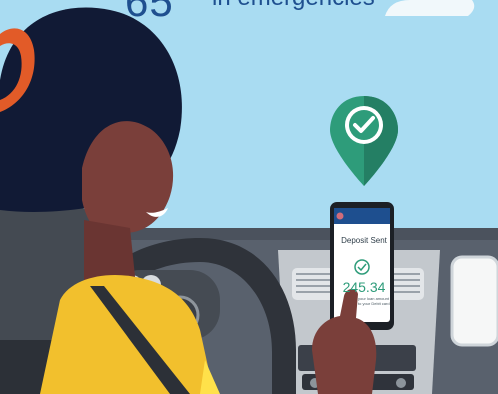  What do you see at coordinates (362, 266) in the screenshot?
I see `phone` at bounding box center [362, 266].